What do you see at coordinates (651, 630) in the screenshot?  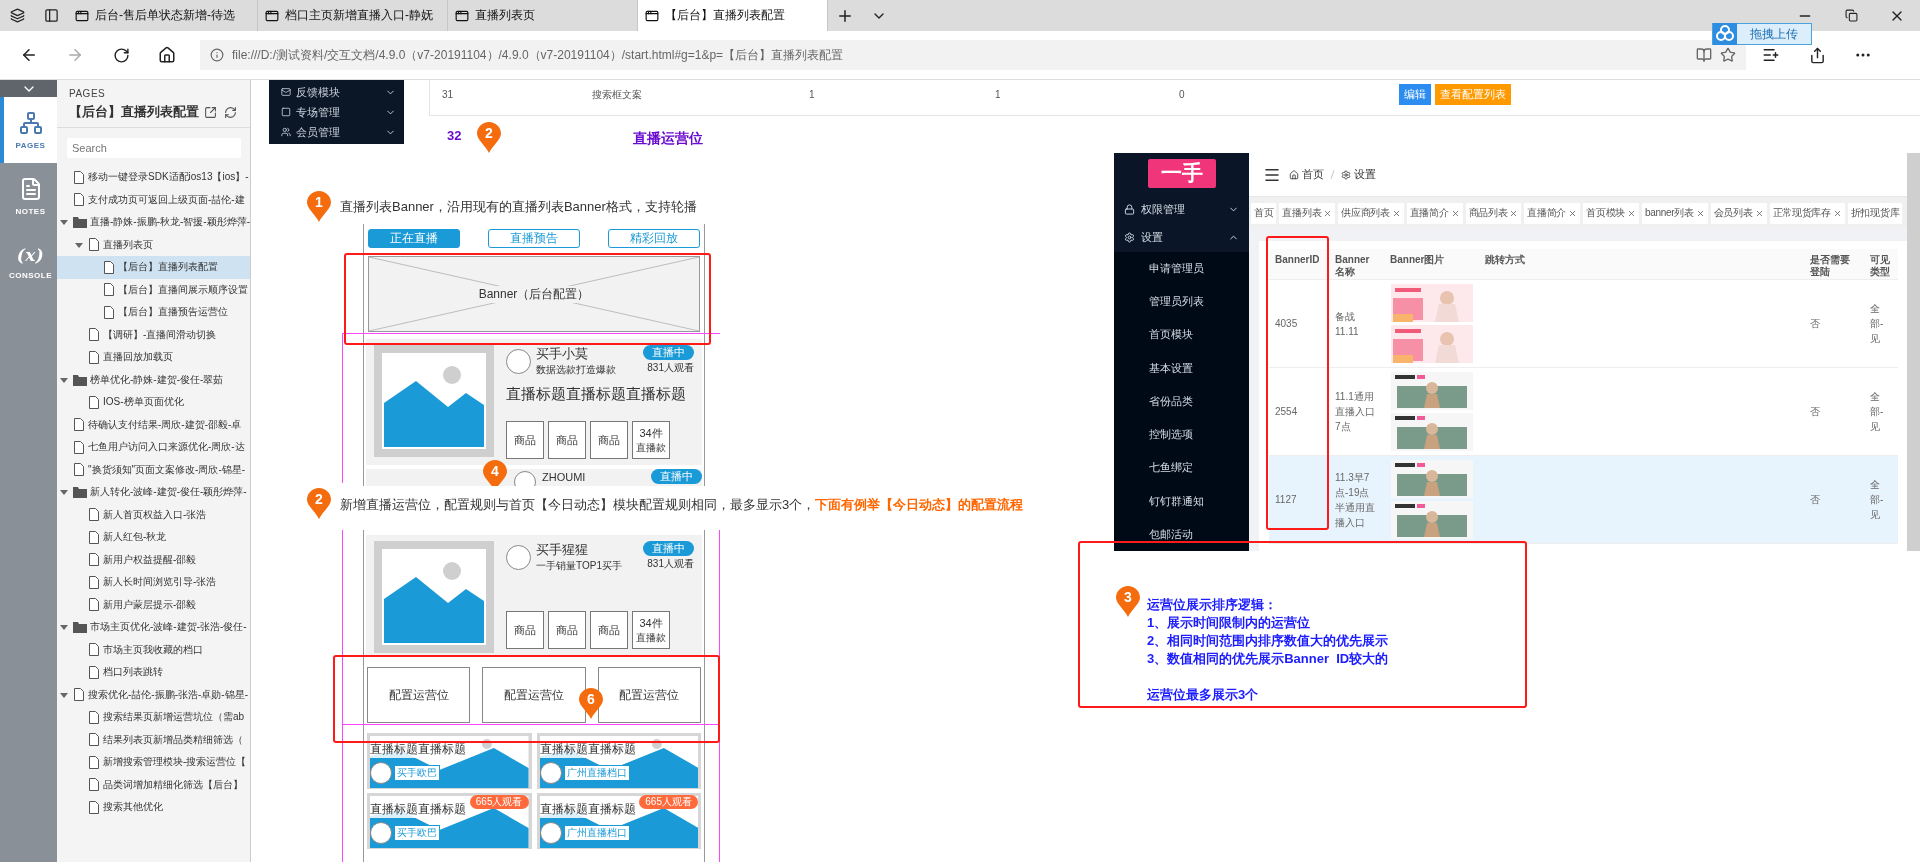 I see `product-count: 34件 直播款` at bounding box center [651, 630].